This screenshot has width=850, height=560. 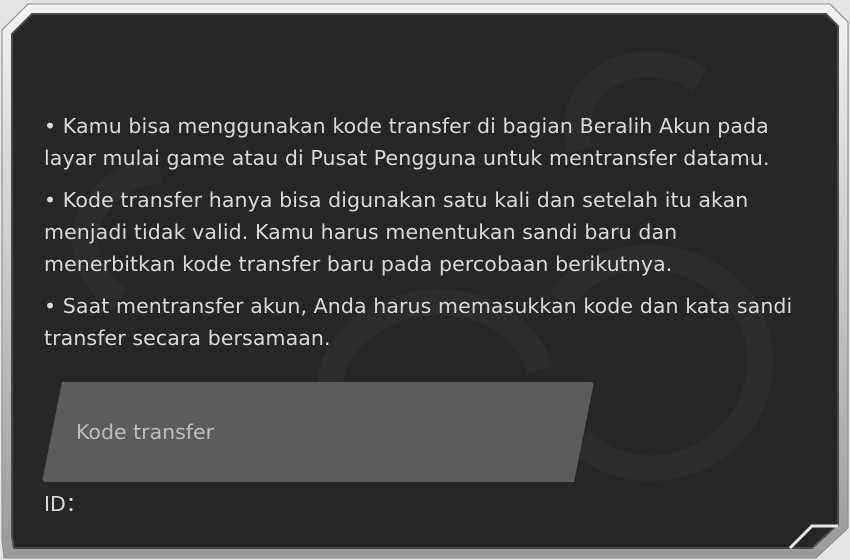 What do you see at coordinates (318, 432) in the screenshot?
I see `transfer-code-input` at bounding box center [318, 432].